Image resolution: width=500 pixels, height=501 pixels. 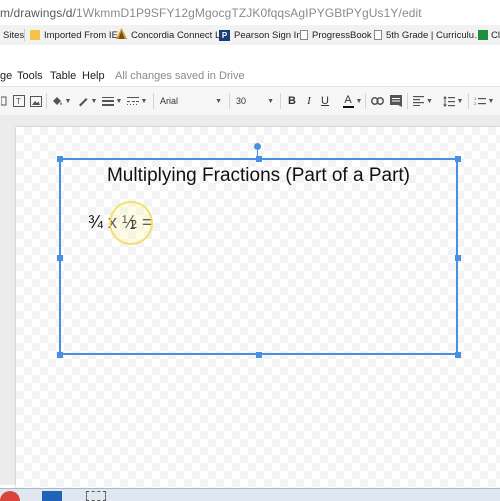 What do you see at coordinates (35, 35) in the screenshot?
I see `folder-icon` at bounding box center [35, 35].